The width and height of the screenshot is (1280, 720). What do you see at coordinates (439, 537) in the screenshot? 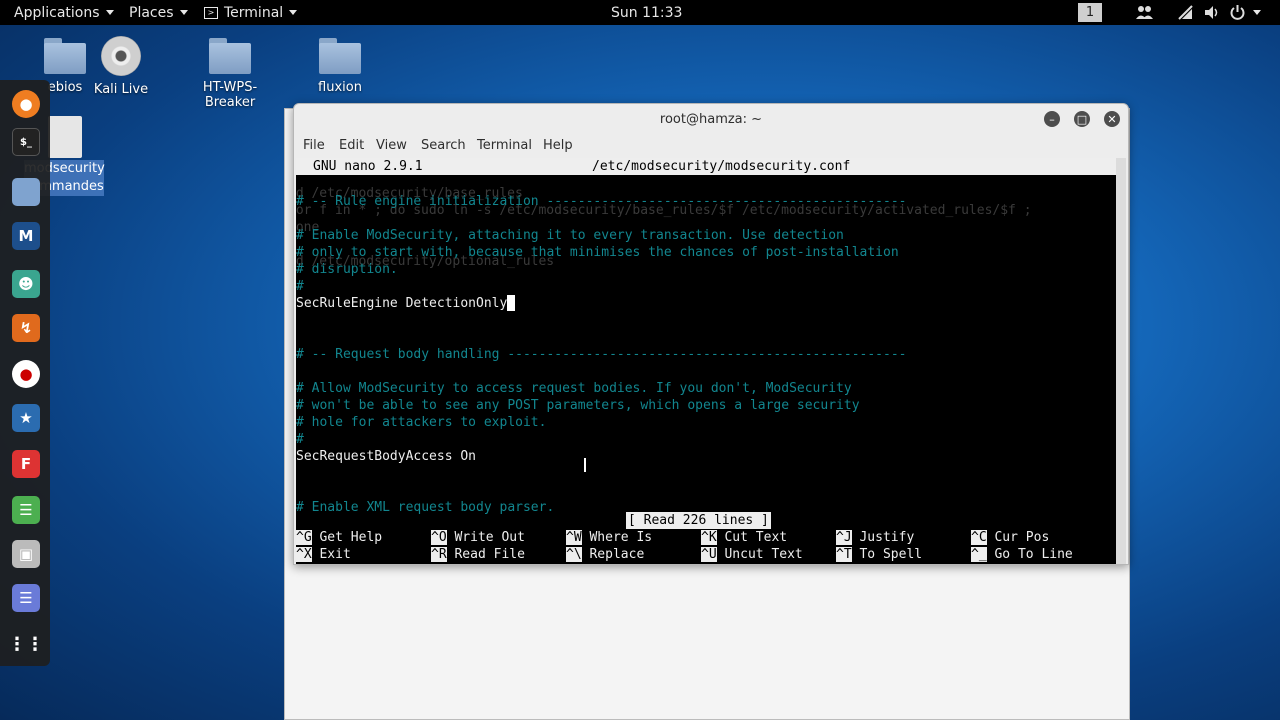
I see `shortcut-key: ^O` at bounding box center [439, 537].